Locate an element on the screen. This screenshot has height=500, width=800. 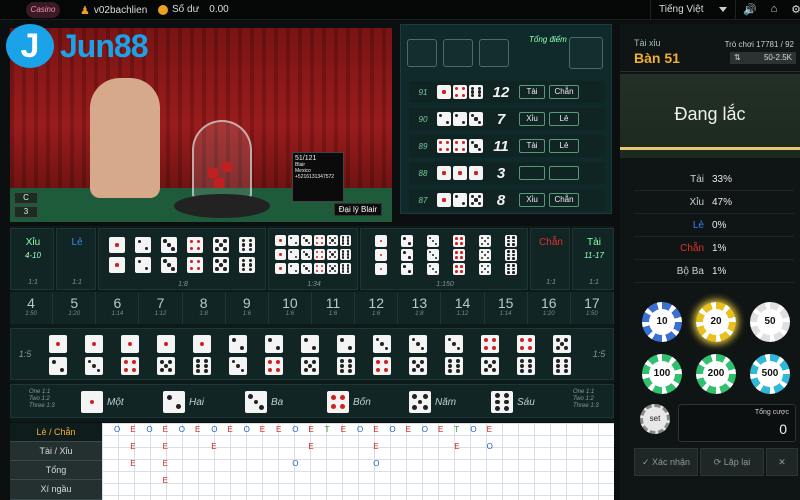
single-bet-3: Ba is located at coordinates (264, 402).